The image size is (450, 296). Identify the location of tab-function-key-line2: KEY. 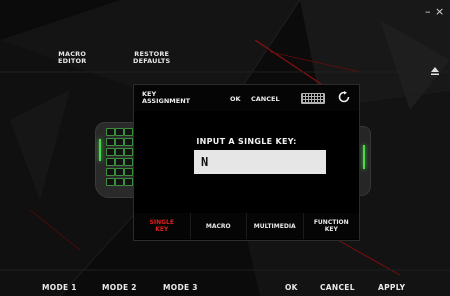
(331, 229).